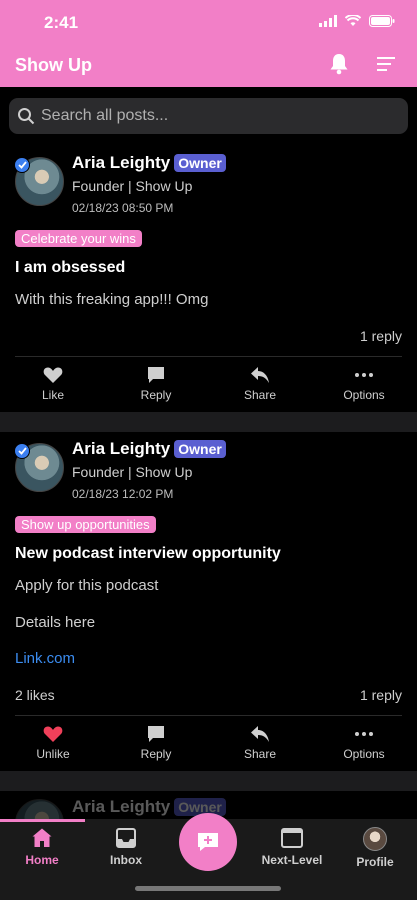 Image resolution: width=417 pixels, height=900 pixels. I want to click on active-tab-indicator, so click(42, 820).